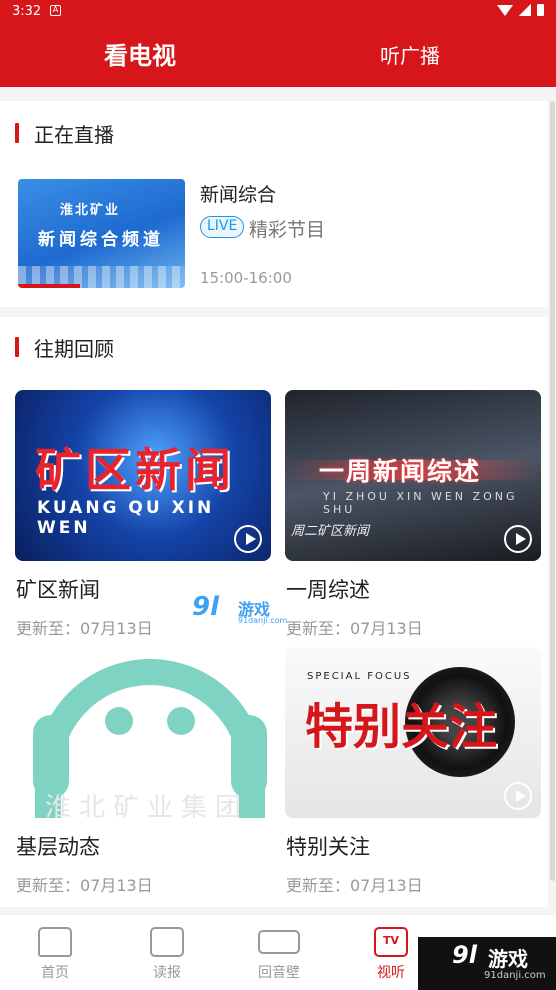 The width and height of the screenshot is (556, 990). Describe the element at coordinates (540, 10) in the screenshot. I see `battery-icon` at that location.